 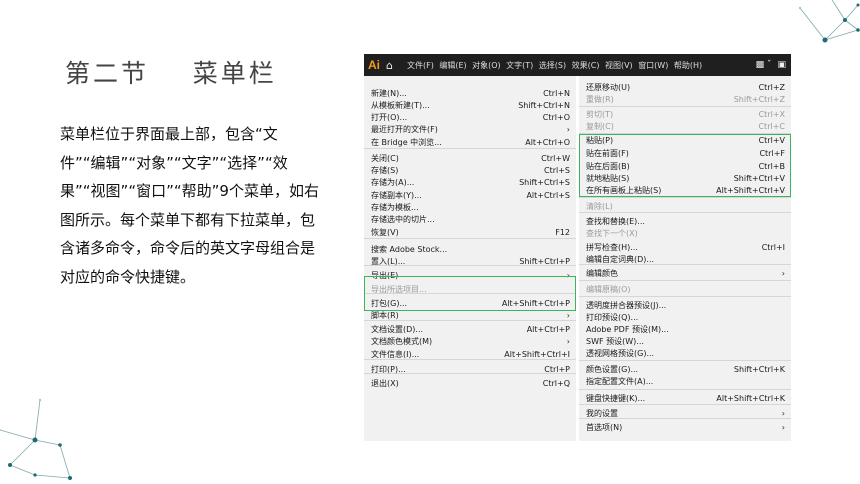 I want to click on menu-window: 窗口(W), so click(x=653, y=65).